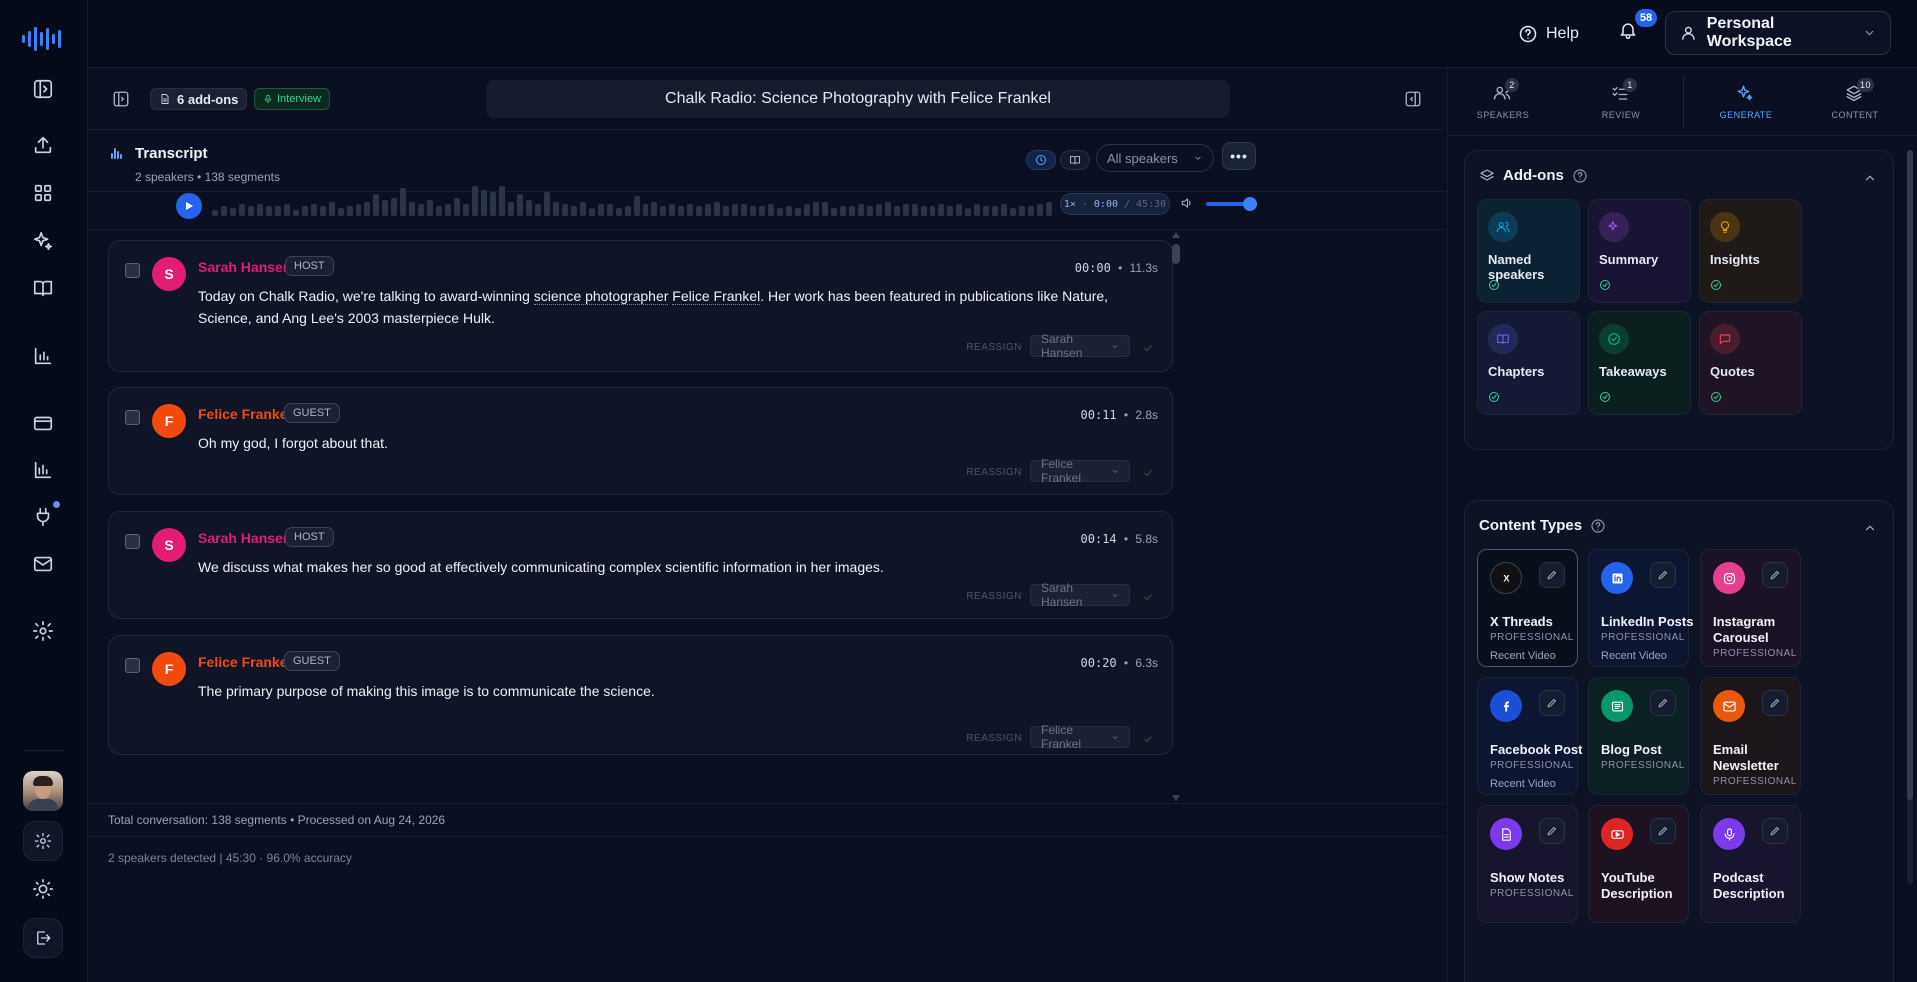  I want to click on bar-chart-icon, so click(43, 470).